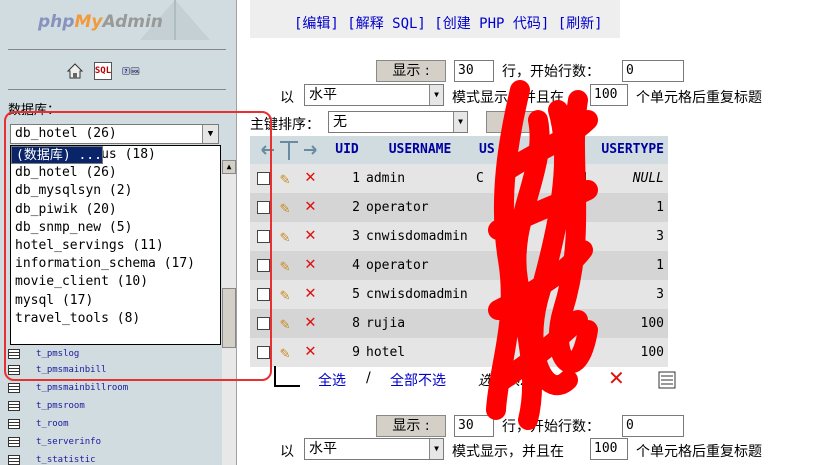 Image resolution: width=835 pixels, height=465 pixels. What do you see at coordinates (100, 22) in the screenshot?
I see `phpmyadmin-logo: phpMyAdmin` at bounding box center [100, 22].